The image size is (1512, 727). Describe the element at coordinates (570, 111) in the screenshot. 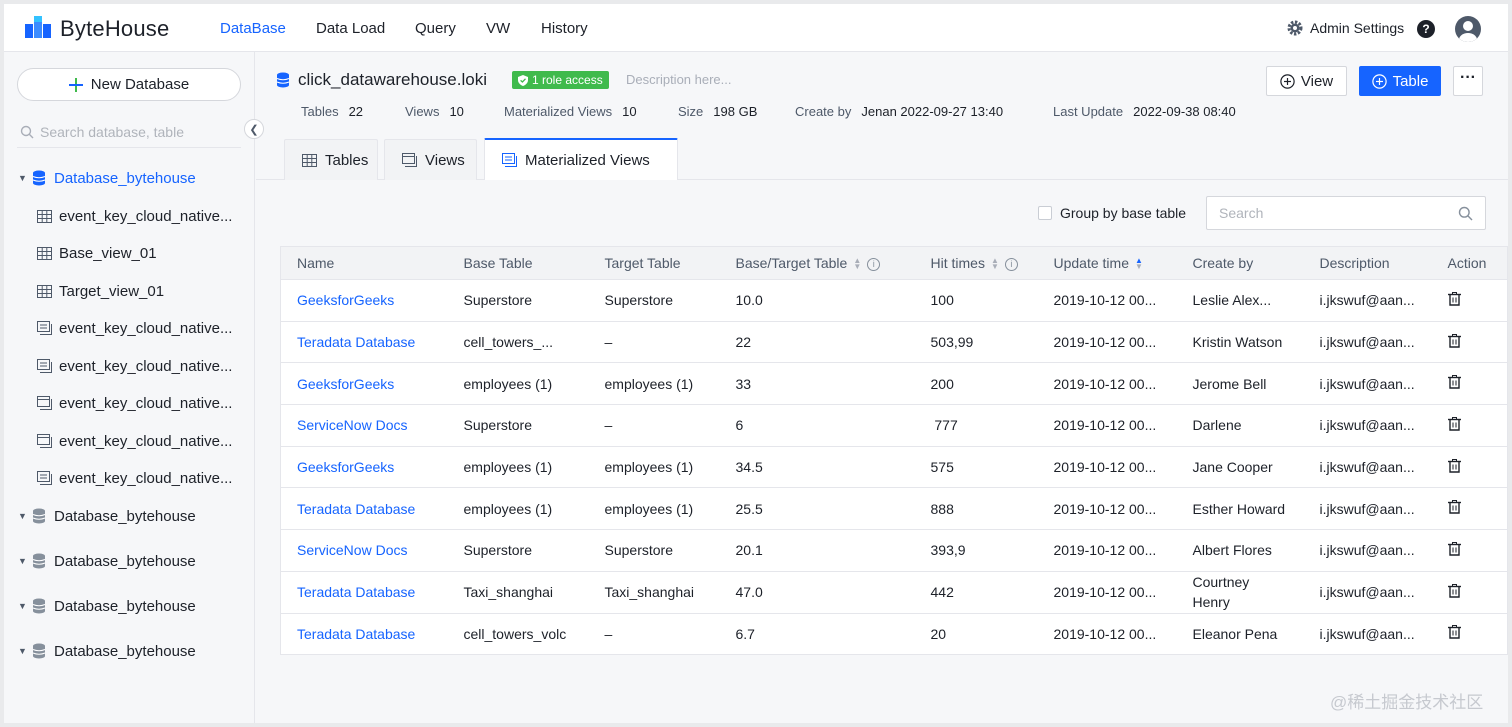

I see `stat-materialized-views: Materialized Views 10` at that location.